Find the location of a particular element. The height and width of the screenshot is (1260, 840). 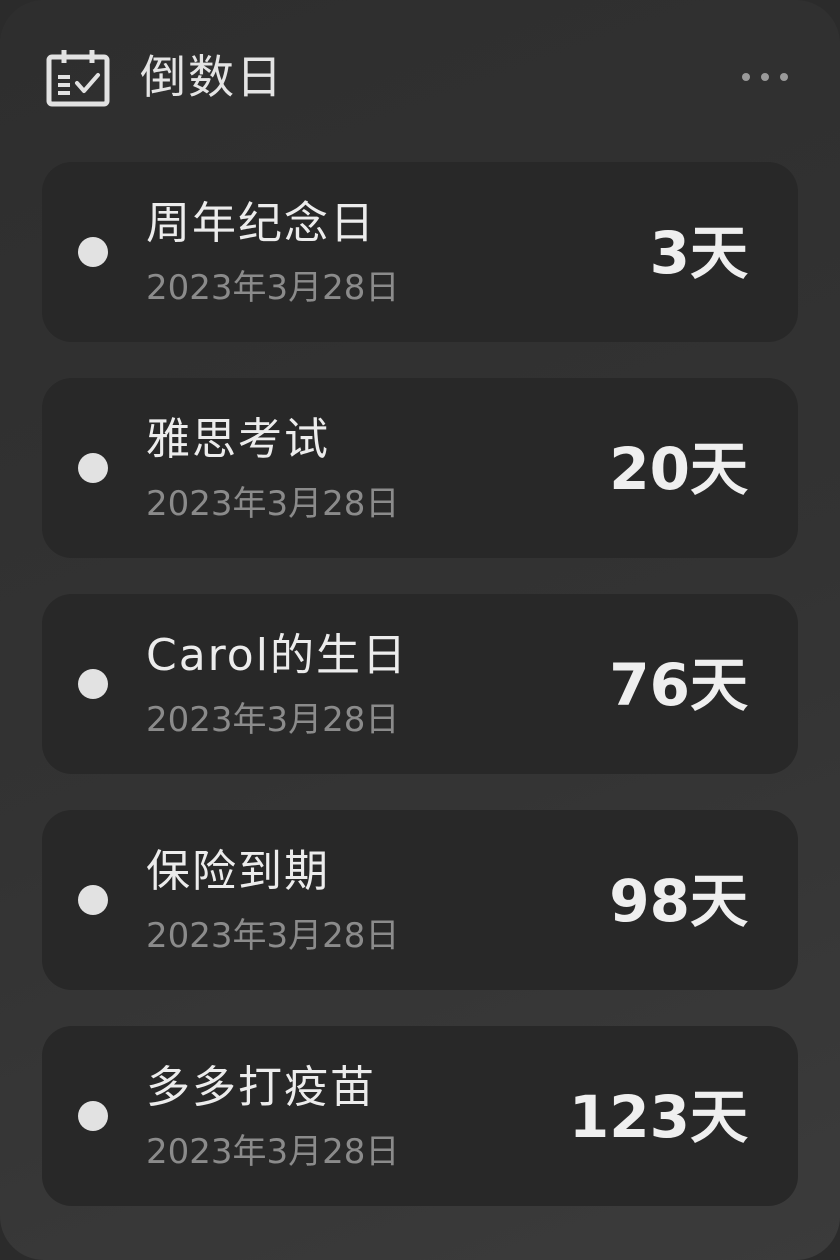

countdown-item: 保险到期 2023年3月28日 98天 is located at coordinates (420, 900).